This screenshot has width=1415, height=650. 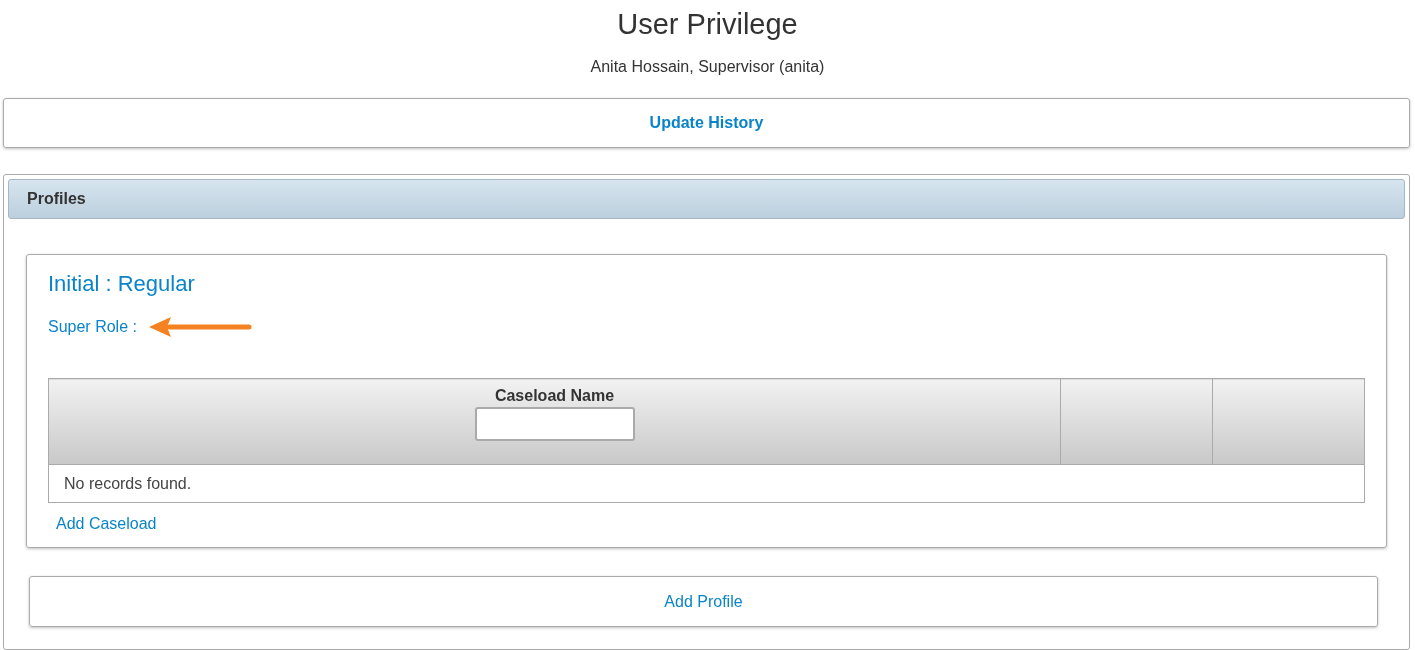 What do you see at coordinates (106, 523) in the screenshot?
I see `add-caseload-link: Add Caseload` at bounding box center [106, 523].